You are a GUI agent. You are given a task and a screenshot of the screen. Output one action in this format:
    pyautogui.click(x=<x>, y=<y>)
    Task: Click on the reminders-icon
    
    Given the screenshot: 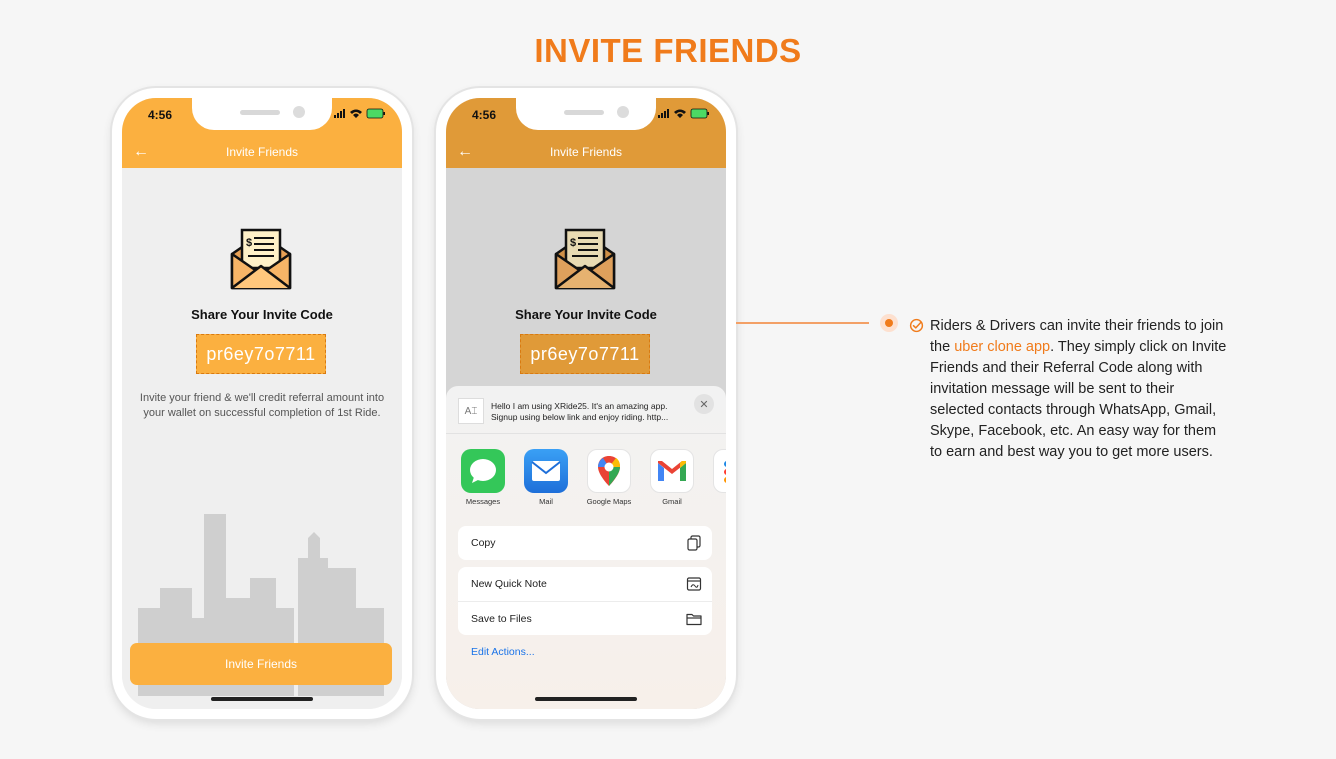 What is the action you would take?
    pyautogui.click(x=719, y=471)
    